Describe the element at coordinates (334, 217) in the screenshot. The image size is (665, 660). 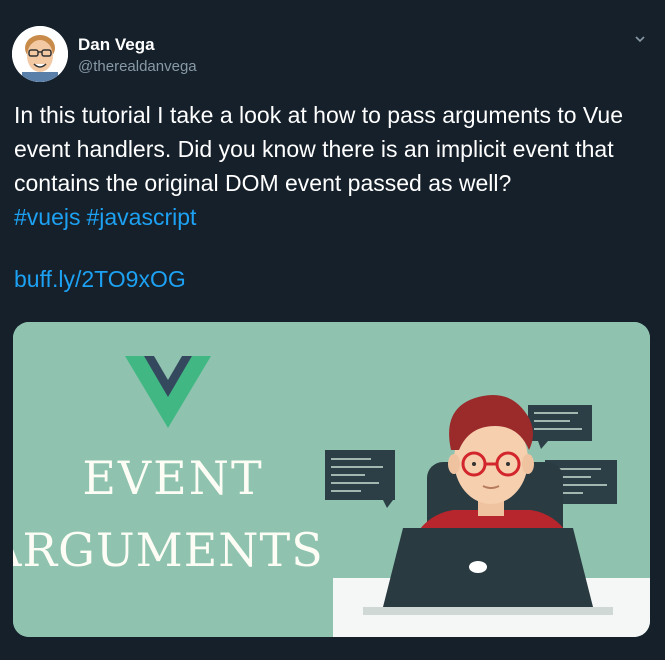
I see `tweet-hashtags: #vuejs #javascript` at that location.